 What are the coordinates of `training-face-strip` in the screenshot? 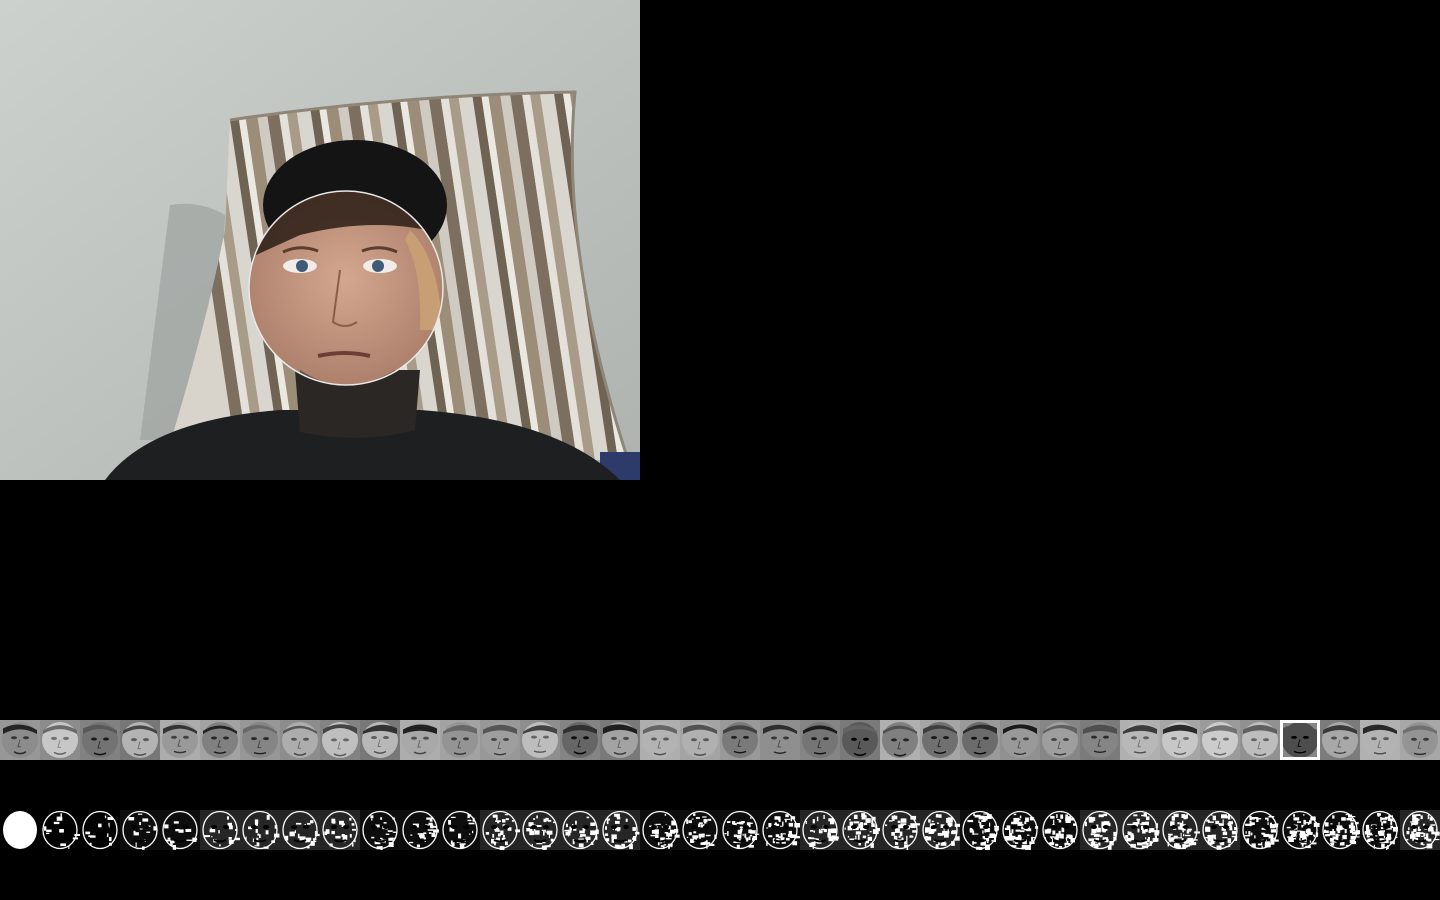 It's located at (720, 740).